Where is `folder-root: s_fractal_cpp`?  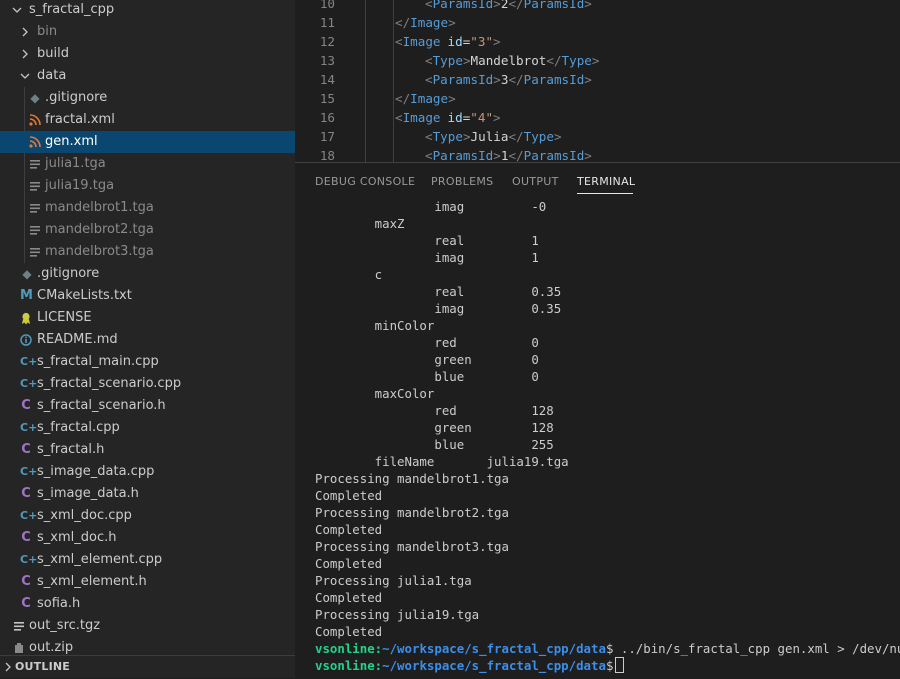 folder-root: s_fractal_cpp is located at coordinates (147, 10).